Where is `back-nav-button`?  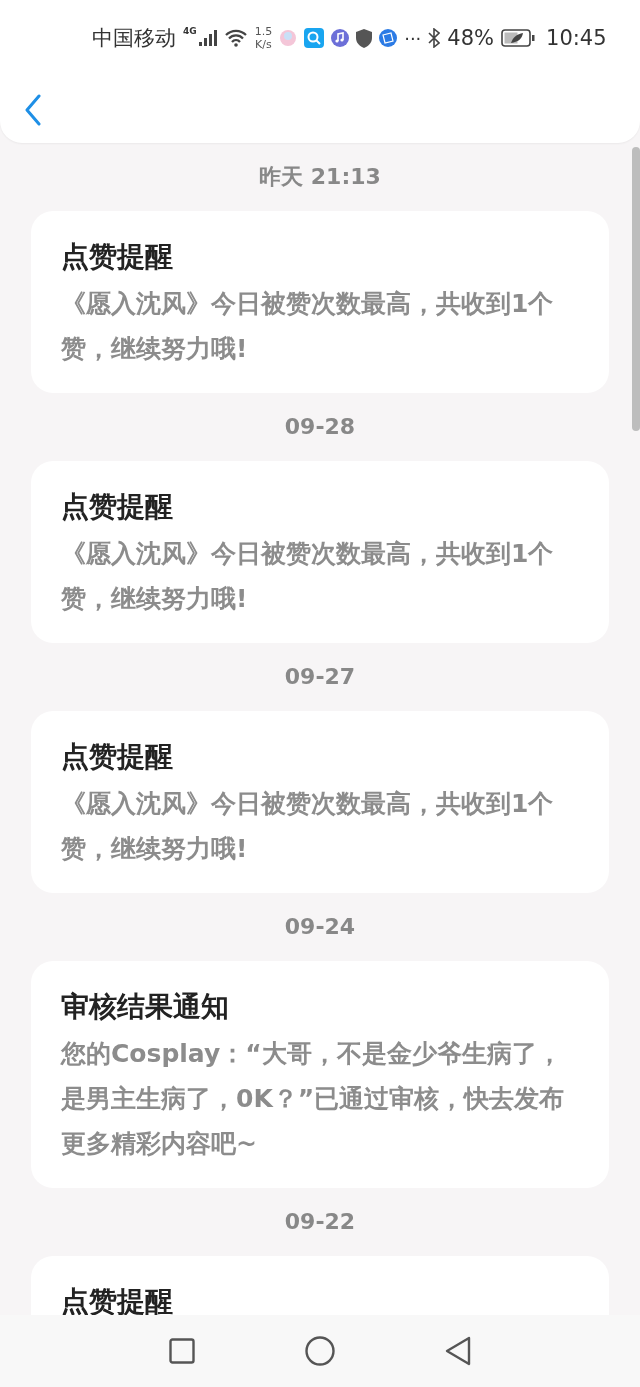 back-nav-button is located at coordinates (458, 1351).